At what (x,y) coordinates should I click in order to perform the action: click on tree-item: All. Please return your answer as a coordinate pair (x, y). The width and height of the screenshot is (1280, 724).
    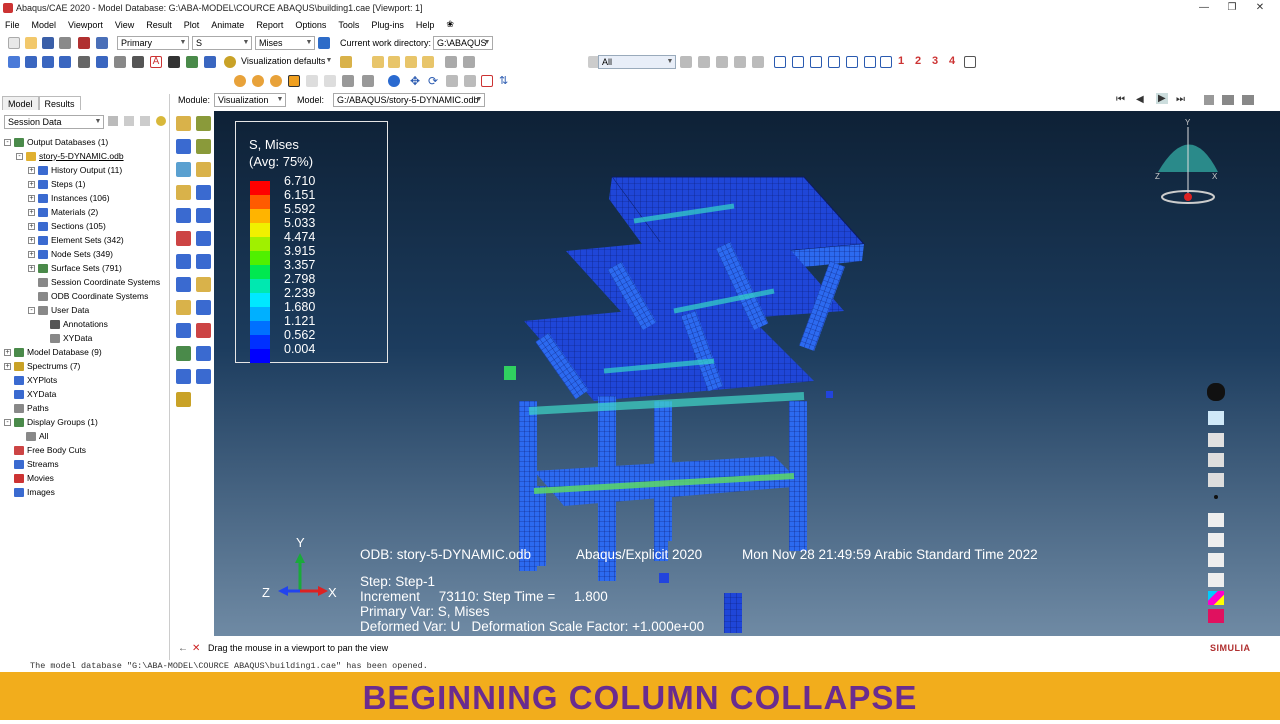
    Looking at the image, I should click on (32, 436).